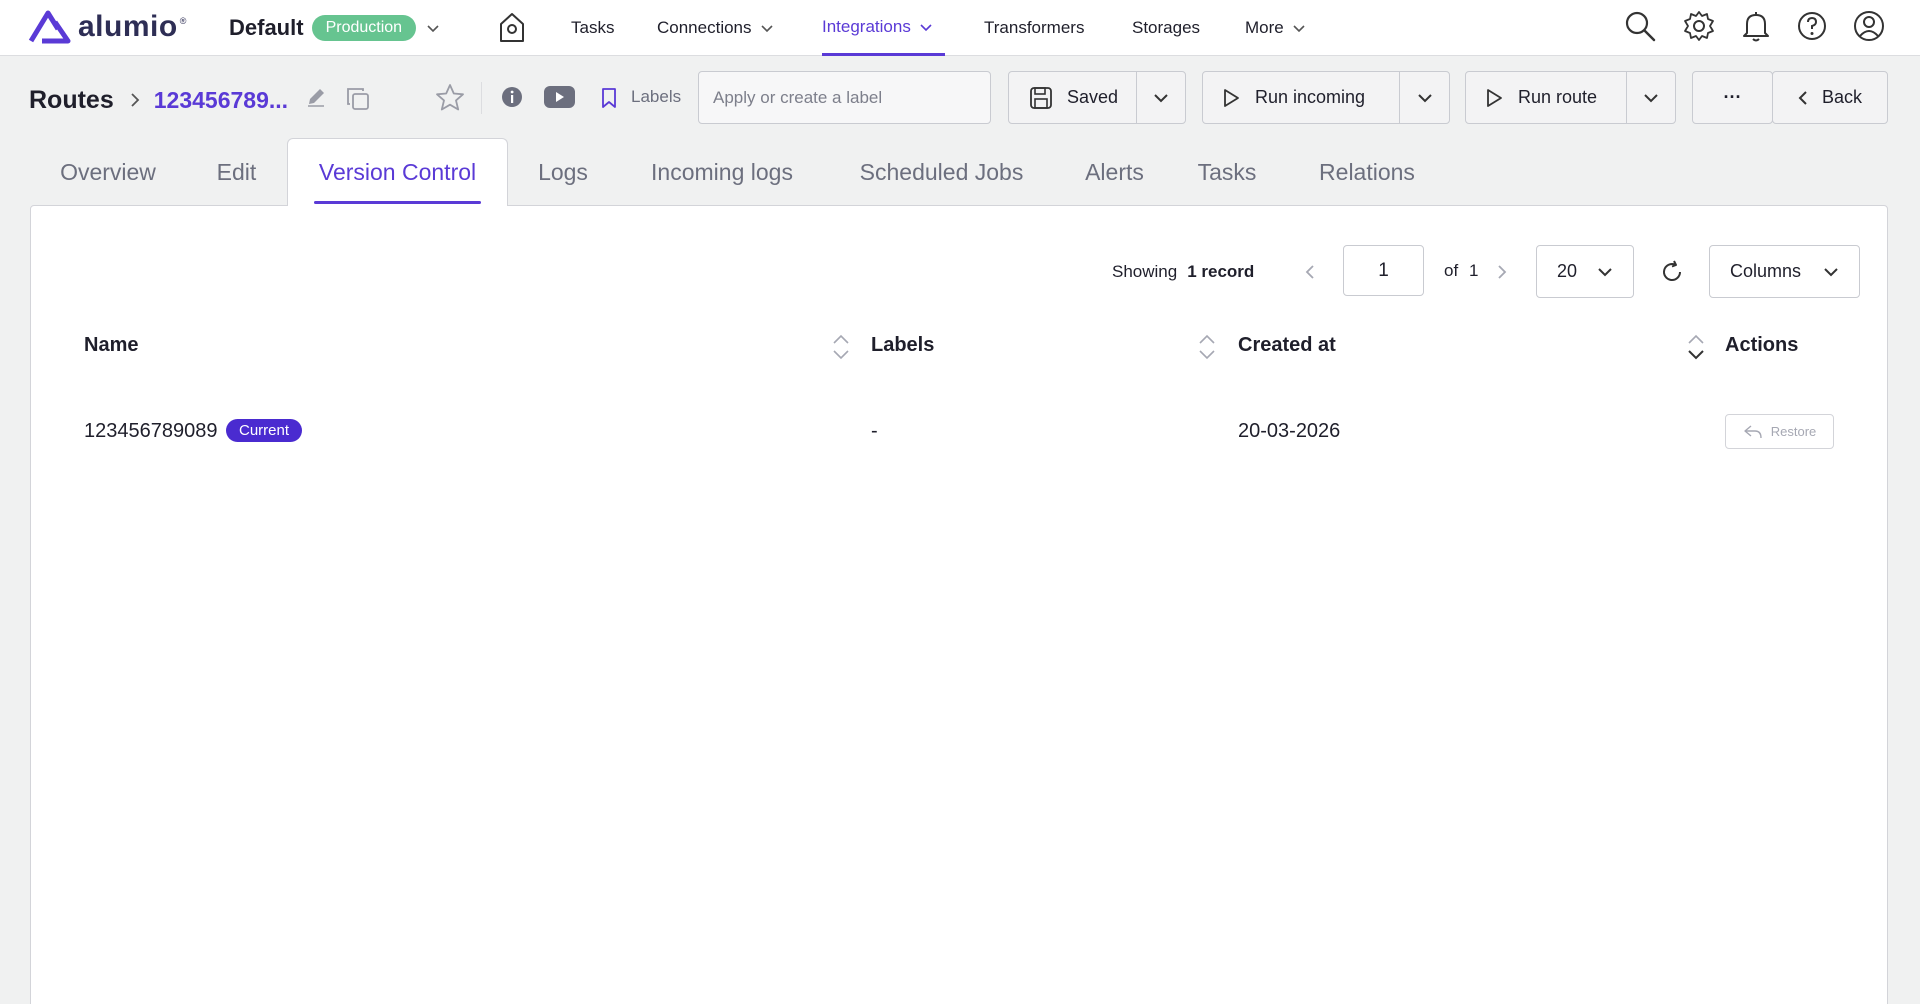  Describe the element at coordinates (1672, 272) in the screenshot. I see `refresh-icon` at that location.